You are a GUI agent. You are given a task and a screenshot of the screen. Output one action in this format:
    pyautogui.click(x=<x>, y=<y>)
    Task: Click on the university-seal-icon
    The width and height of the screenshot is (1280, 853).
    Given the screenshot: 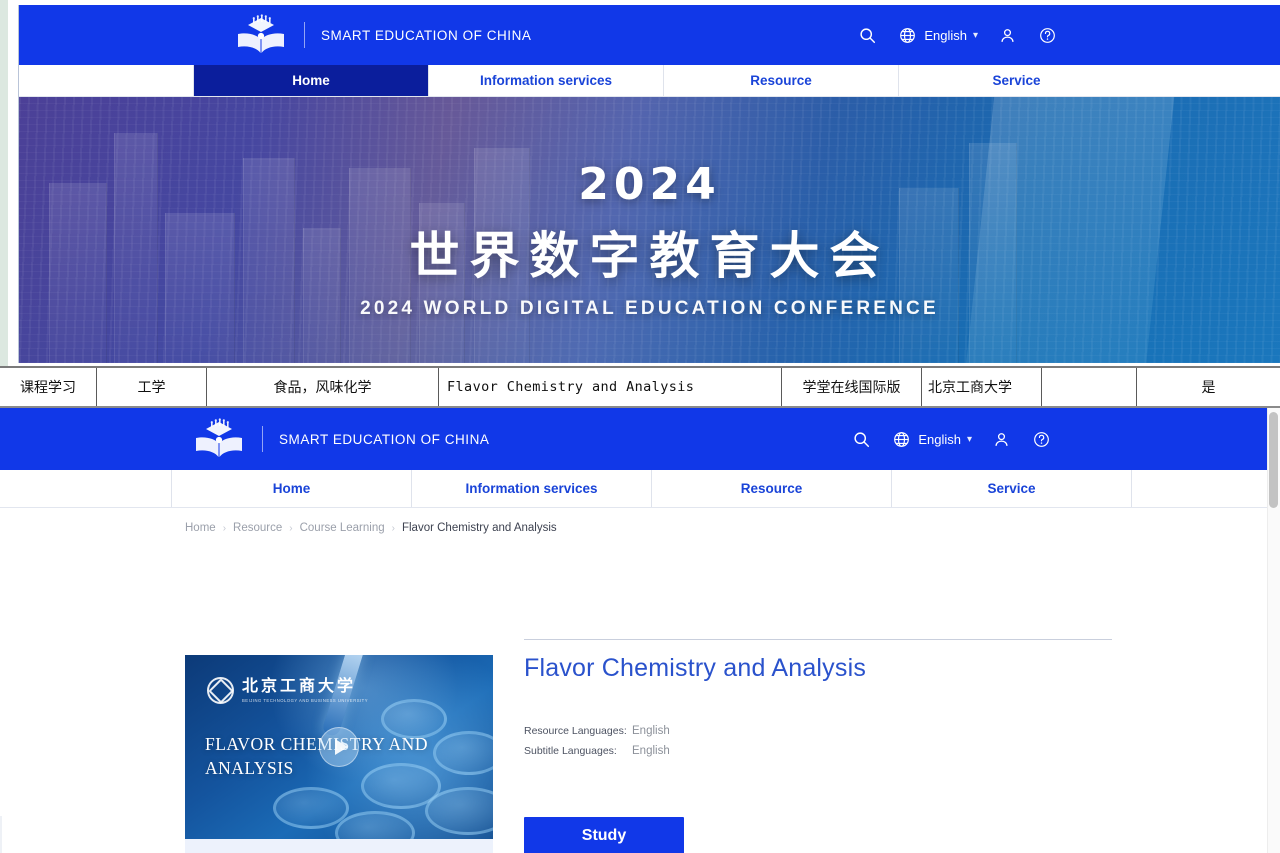 What is the action you would take?
    pyautogui.click(x=220, y=690)
    